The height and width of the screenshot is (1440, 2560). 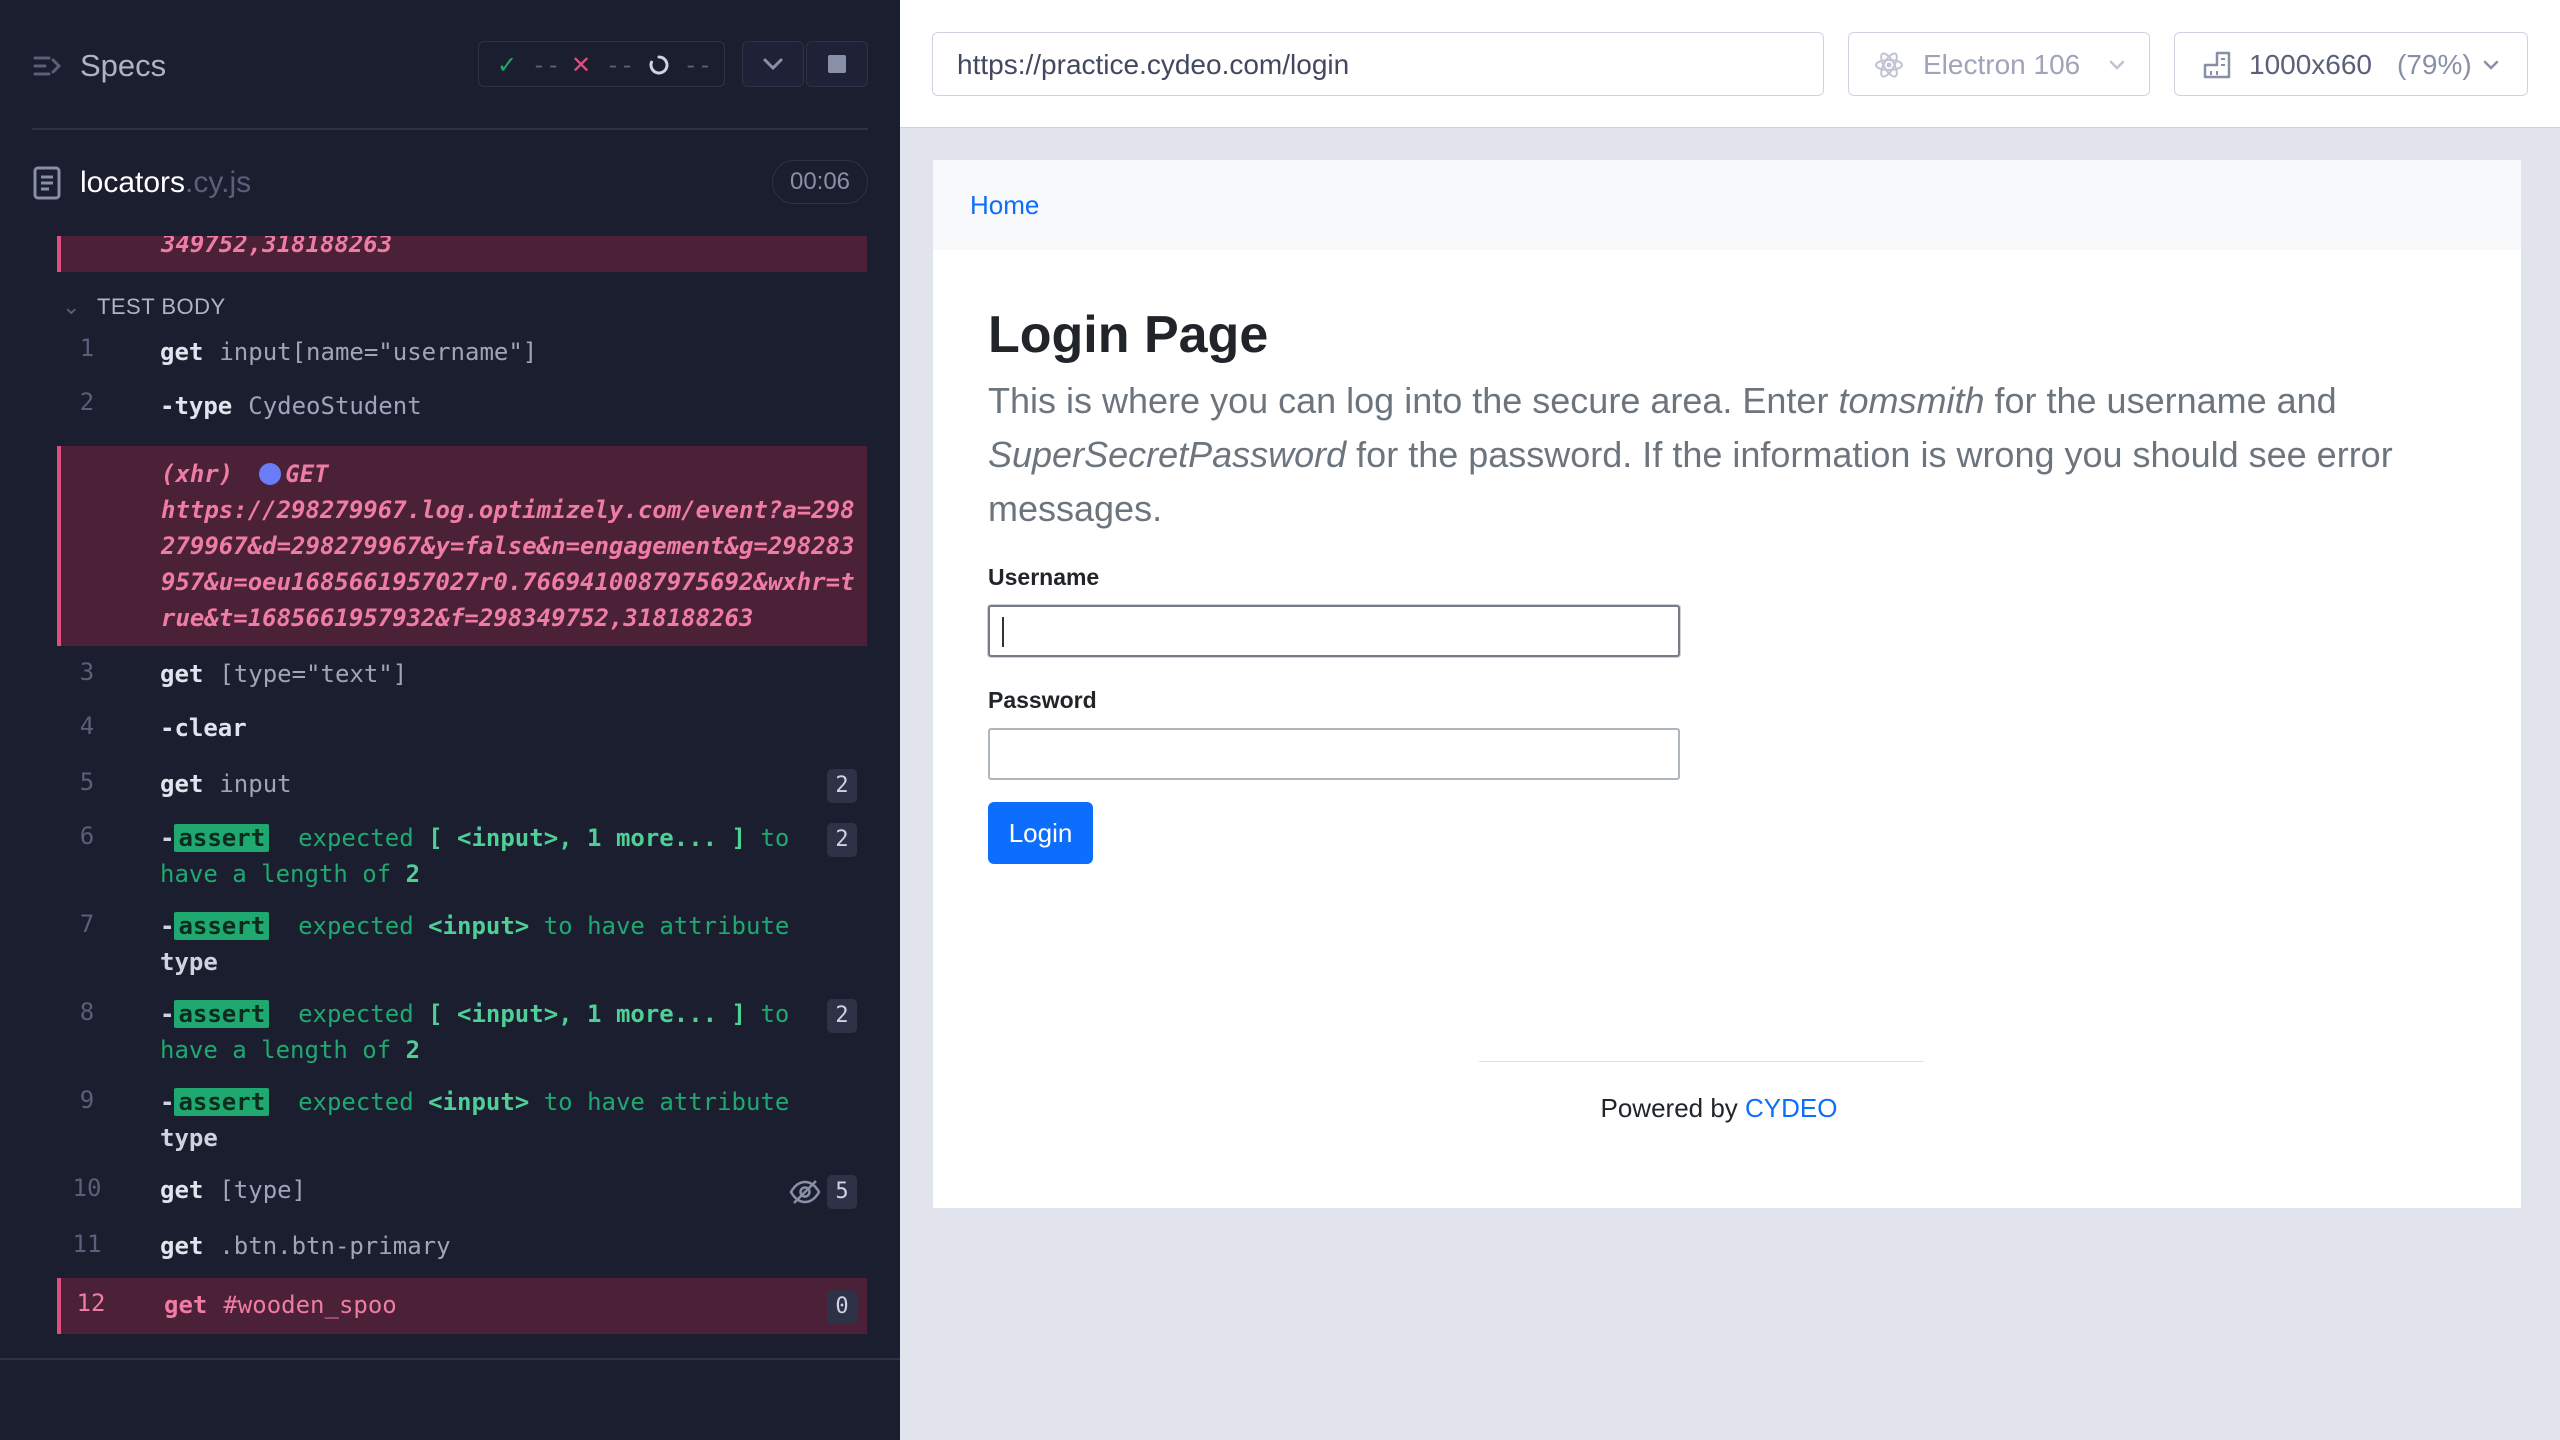 I want to click on run-duration: 00:06, so click(x=820, y=182).